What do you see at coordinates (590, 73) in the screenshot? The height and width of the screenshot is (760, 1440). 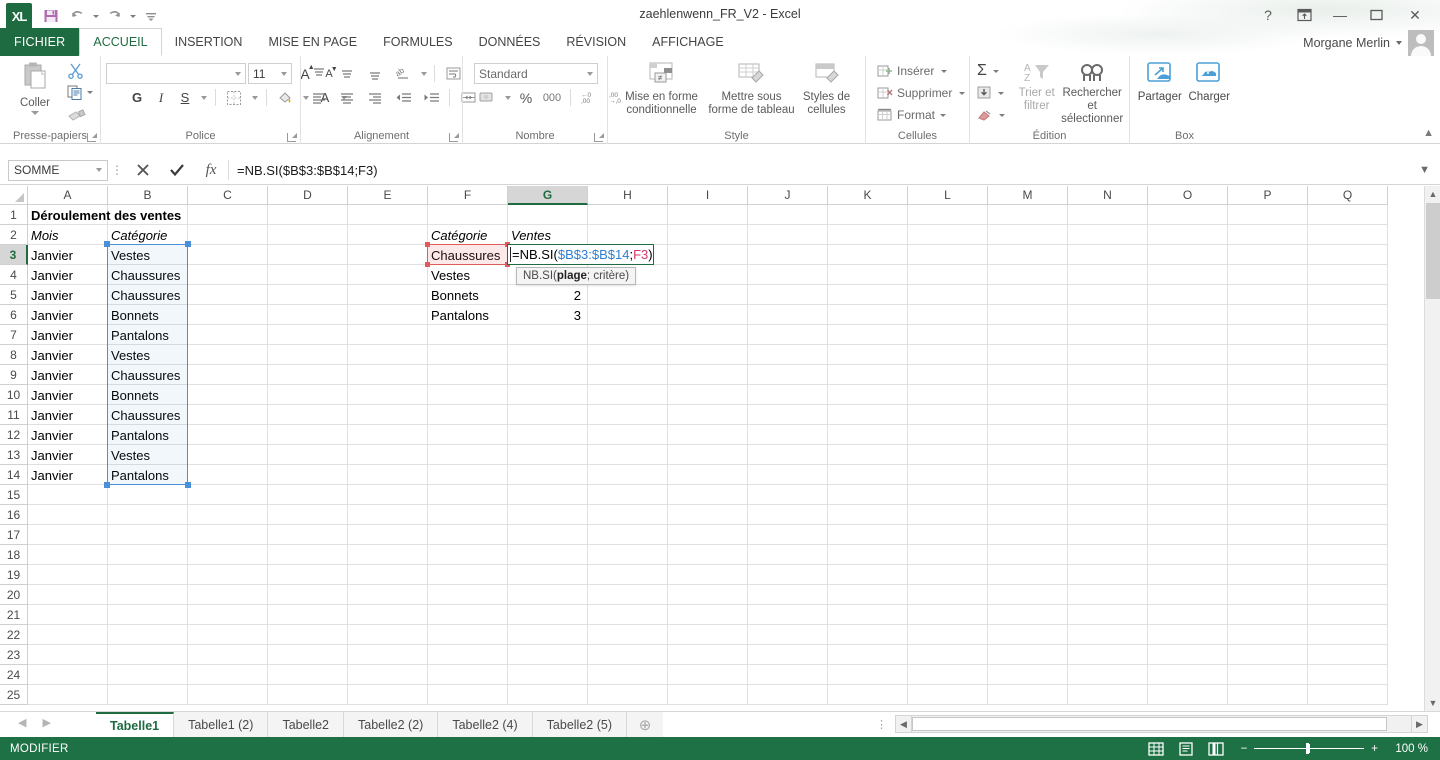 I see `number-format-chevron-down-icon` at bounding box center [590, 73].